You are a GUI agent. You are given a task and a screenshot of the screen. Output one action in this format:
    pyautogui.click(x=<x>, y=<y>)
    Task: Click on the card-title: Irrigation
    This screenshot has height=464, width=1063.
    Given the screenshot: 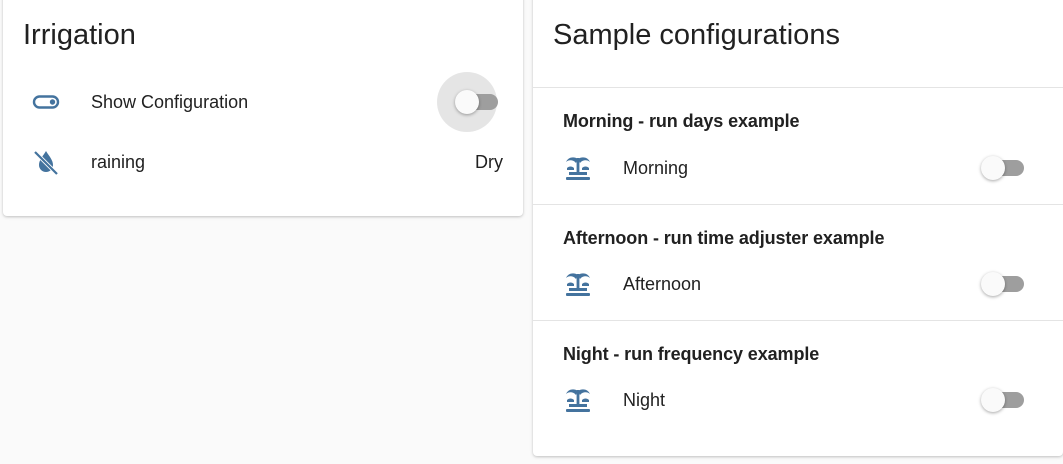 What is the action you would take?
    pyautogui.click(x=79, y=35)
    